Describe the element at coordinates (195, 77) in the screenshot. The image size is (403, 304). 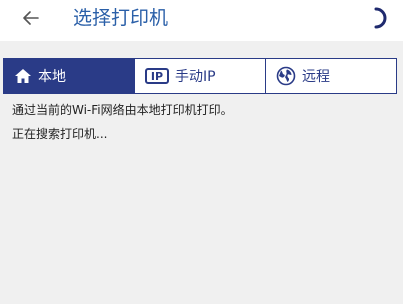
I see `tab-manual-ip-label: 手动IP` at that location.